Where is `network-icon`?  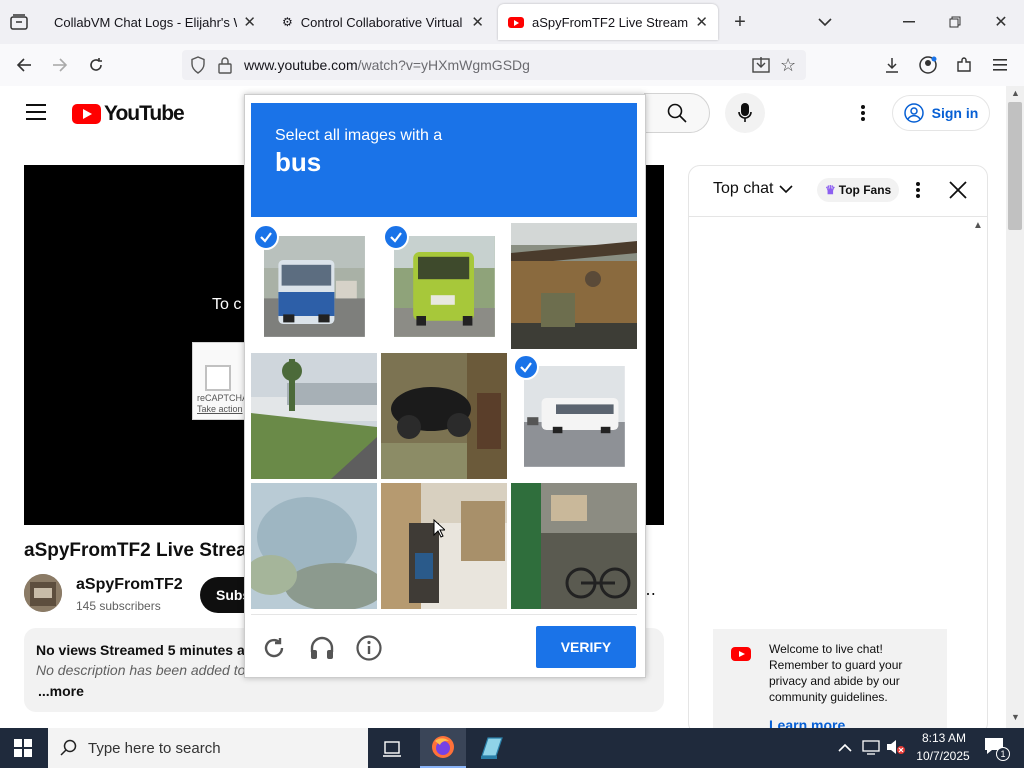 network-icon is located at coordinates (871, 749).